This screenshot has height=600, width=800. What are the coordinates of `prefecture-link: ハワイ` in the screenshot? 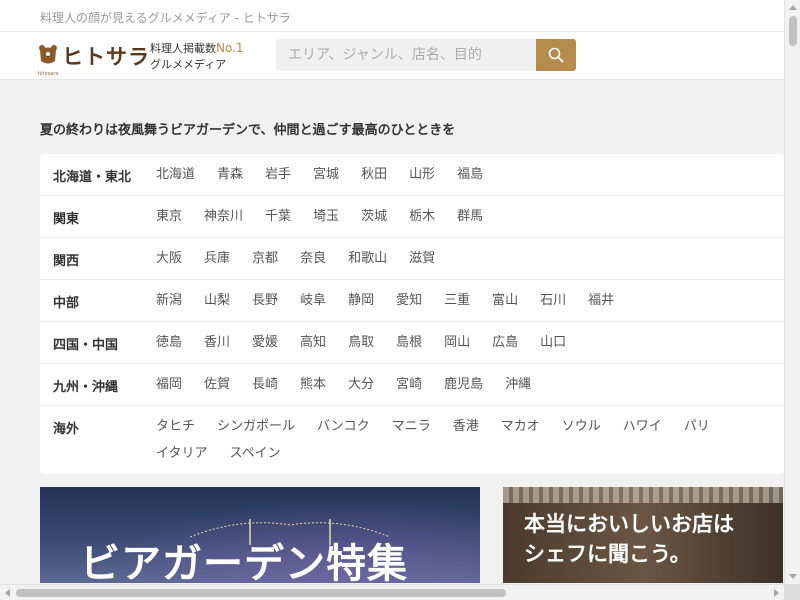 It's located at (642, 426).